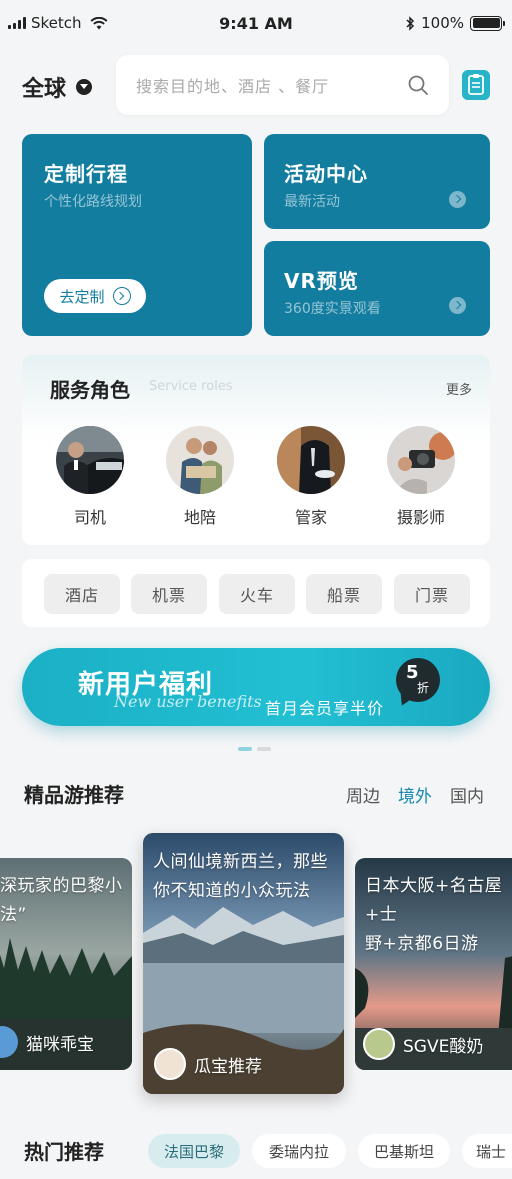  I want to click on hot-chip-venezuela: 委瑞内拉, so click(299, 1151).